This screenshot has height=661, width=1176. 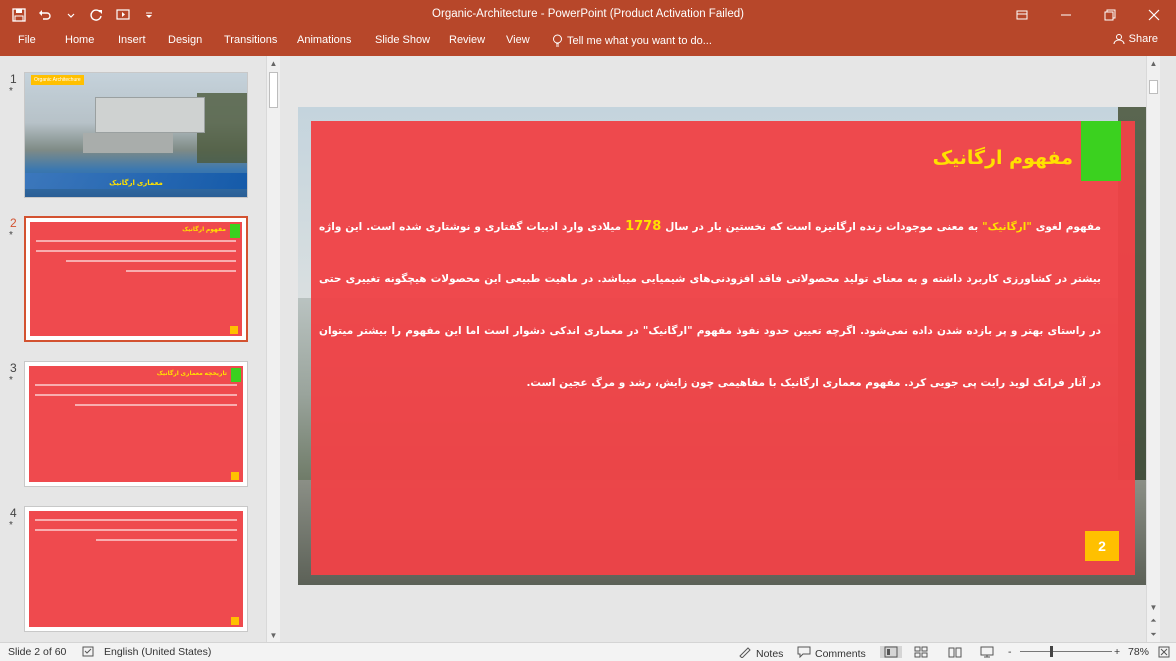 I want to click on thumbnail-title: معماری ارگانیک, so click(x=136, y=183).